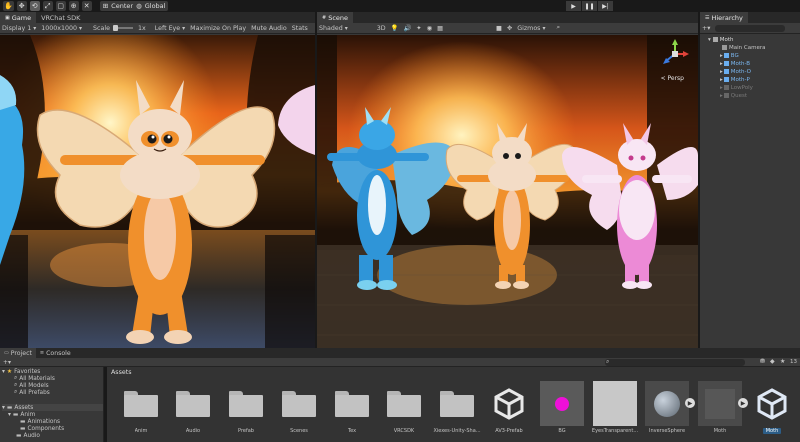 The width and height of the screenshot is (800, 442). Describe the element at coordinates (157, 17) in the screenshot. I see `game-tabbar: ▣ Game VRChat SDK` at that location.